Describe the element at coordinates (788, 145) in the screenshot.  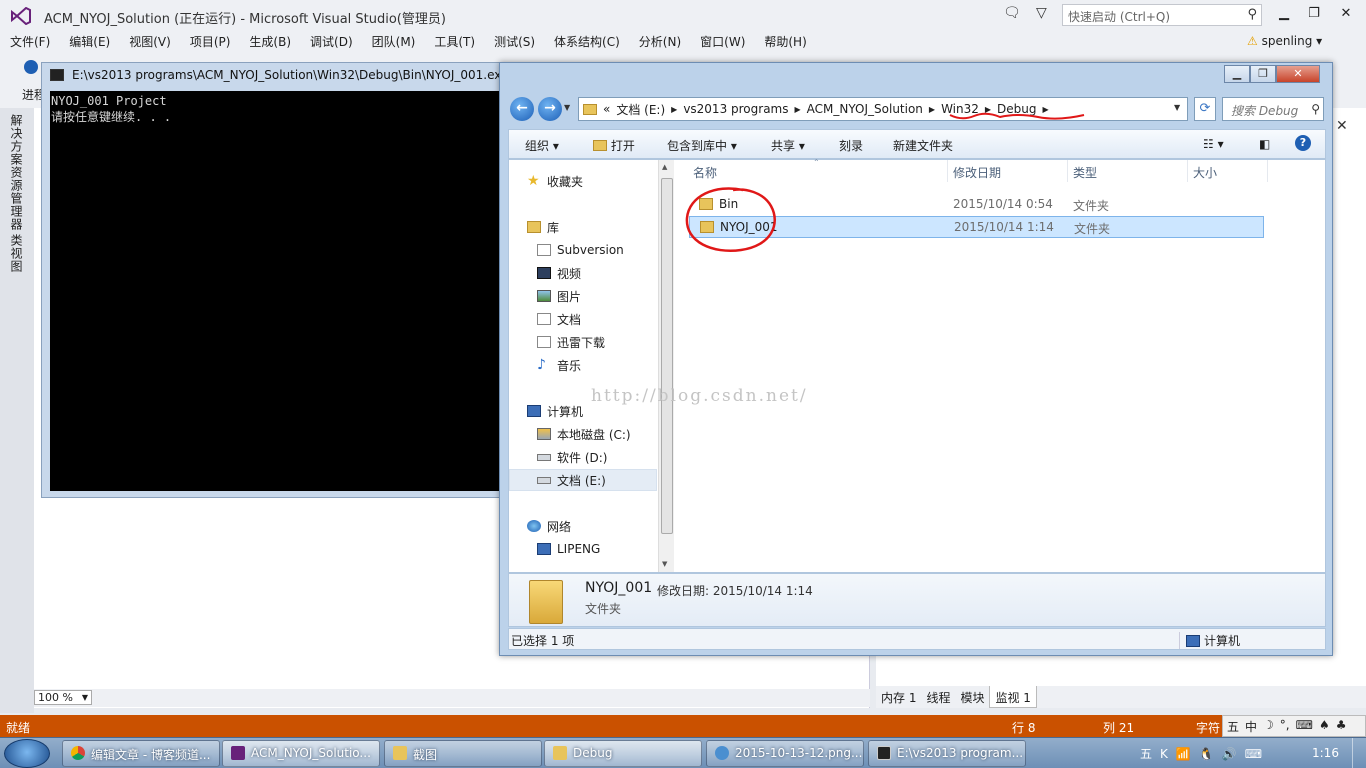
I see `share-button: 共享 ▾` at that location.